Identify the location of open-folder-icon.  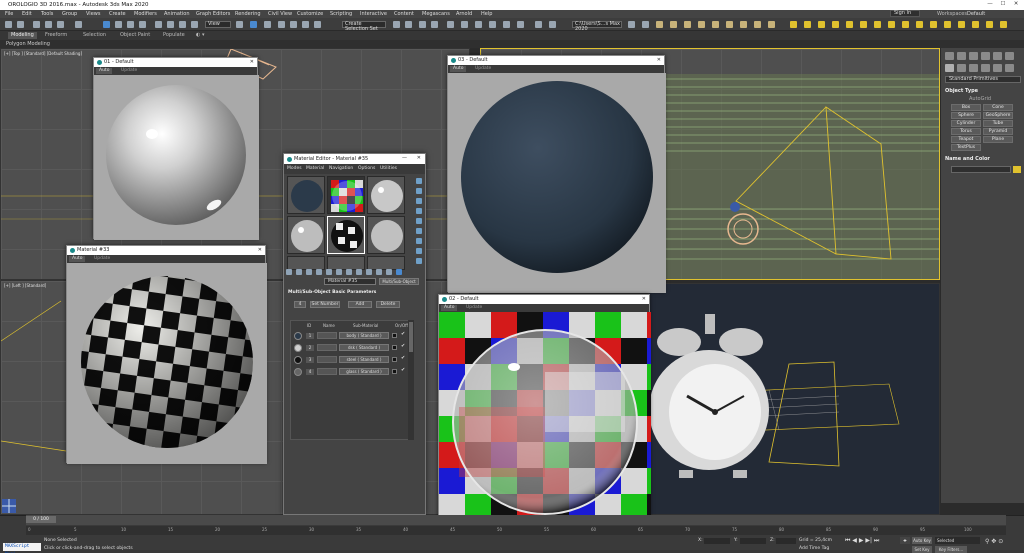
(631, 24).